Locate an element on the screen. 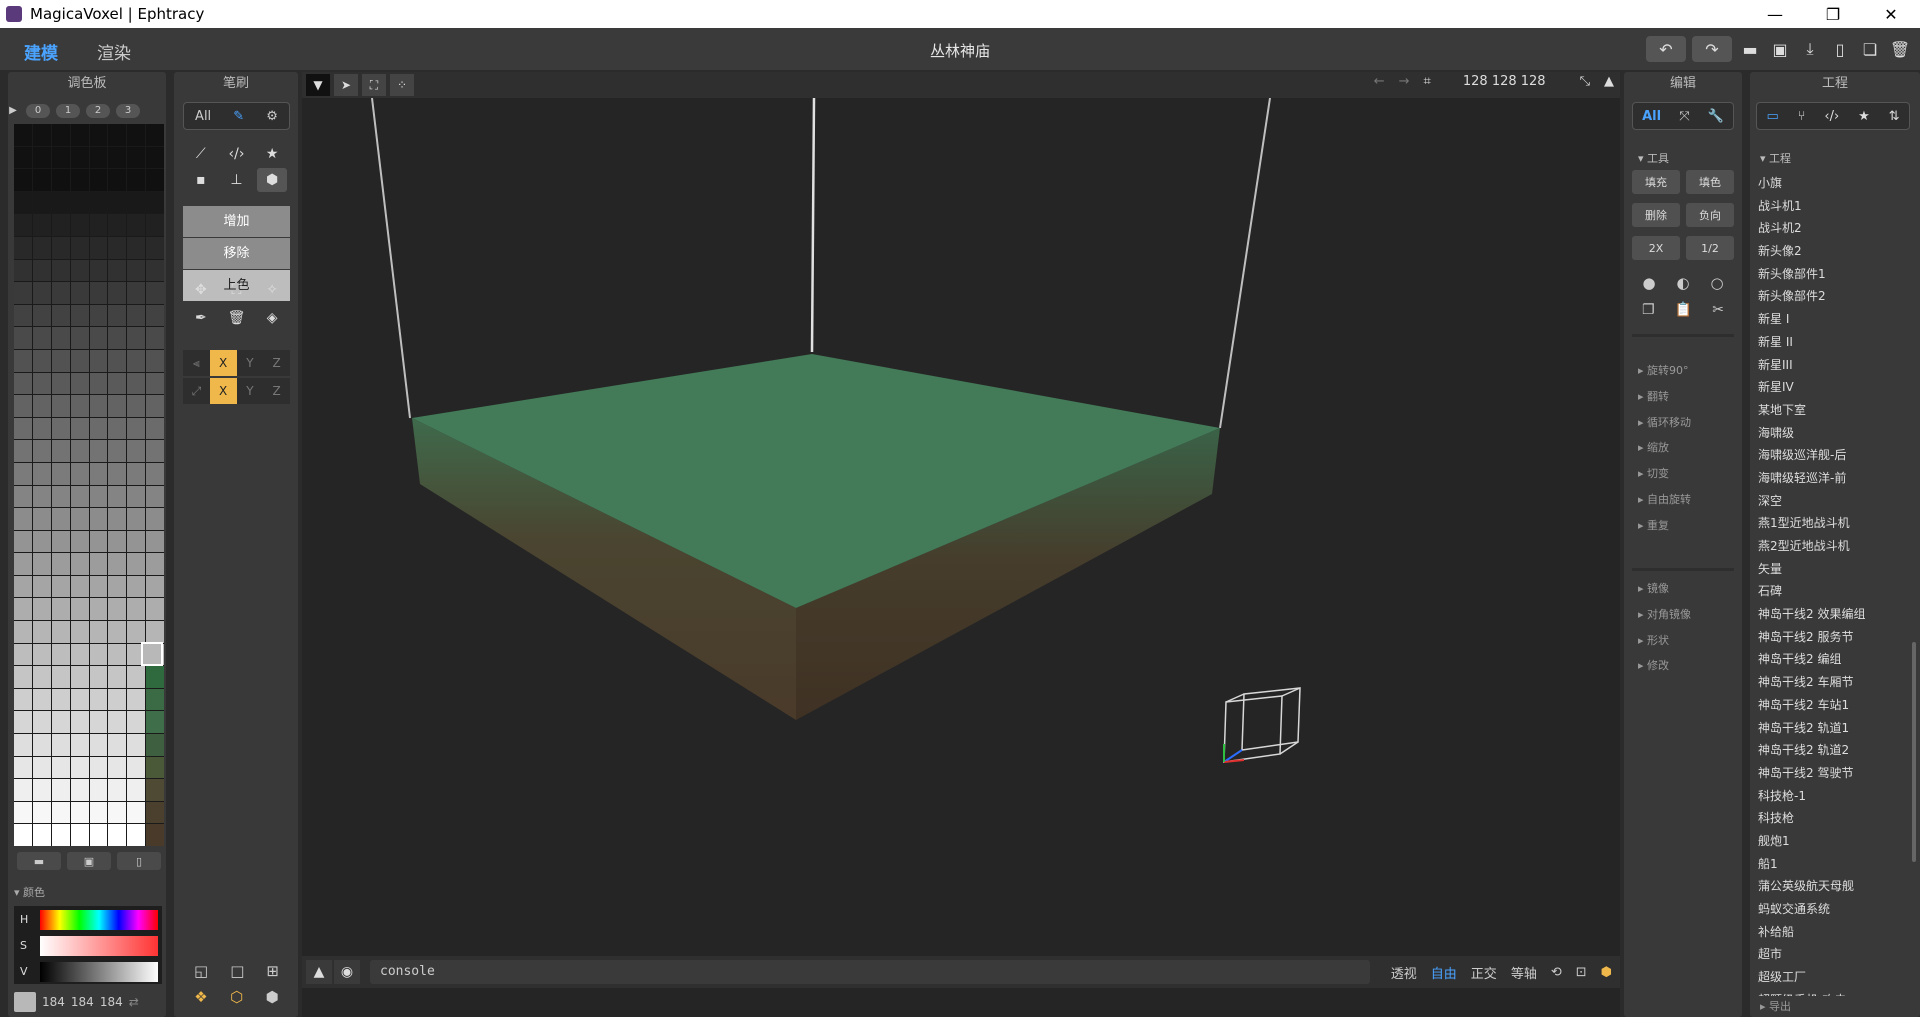  project-list-item: 科技枪-1 is located at coordinates (1833, 796).